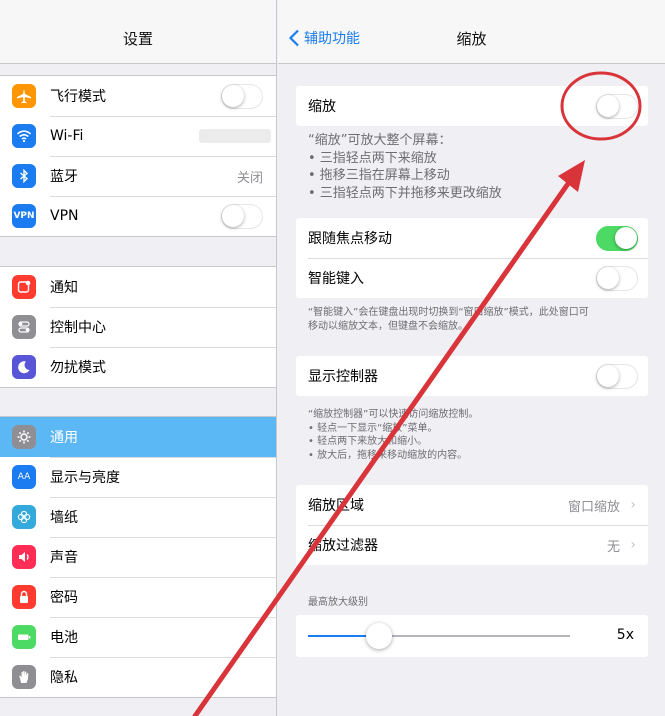  I want to click on sidebar-item-label: 控制中心, so click(78, 328).